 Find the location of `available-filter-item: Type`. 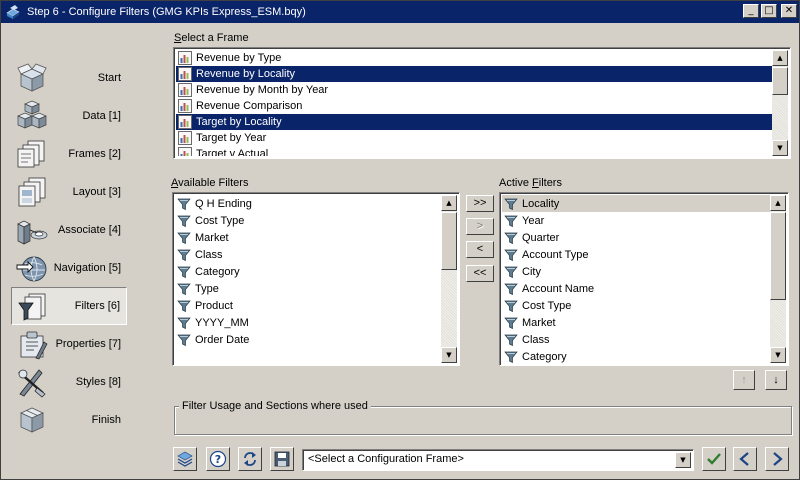

available-filter-item: Type is located at coordinates (308, 288).